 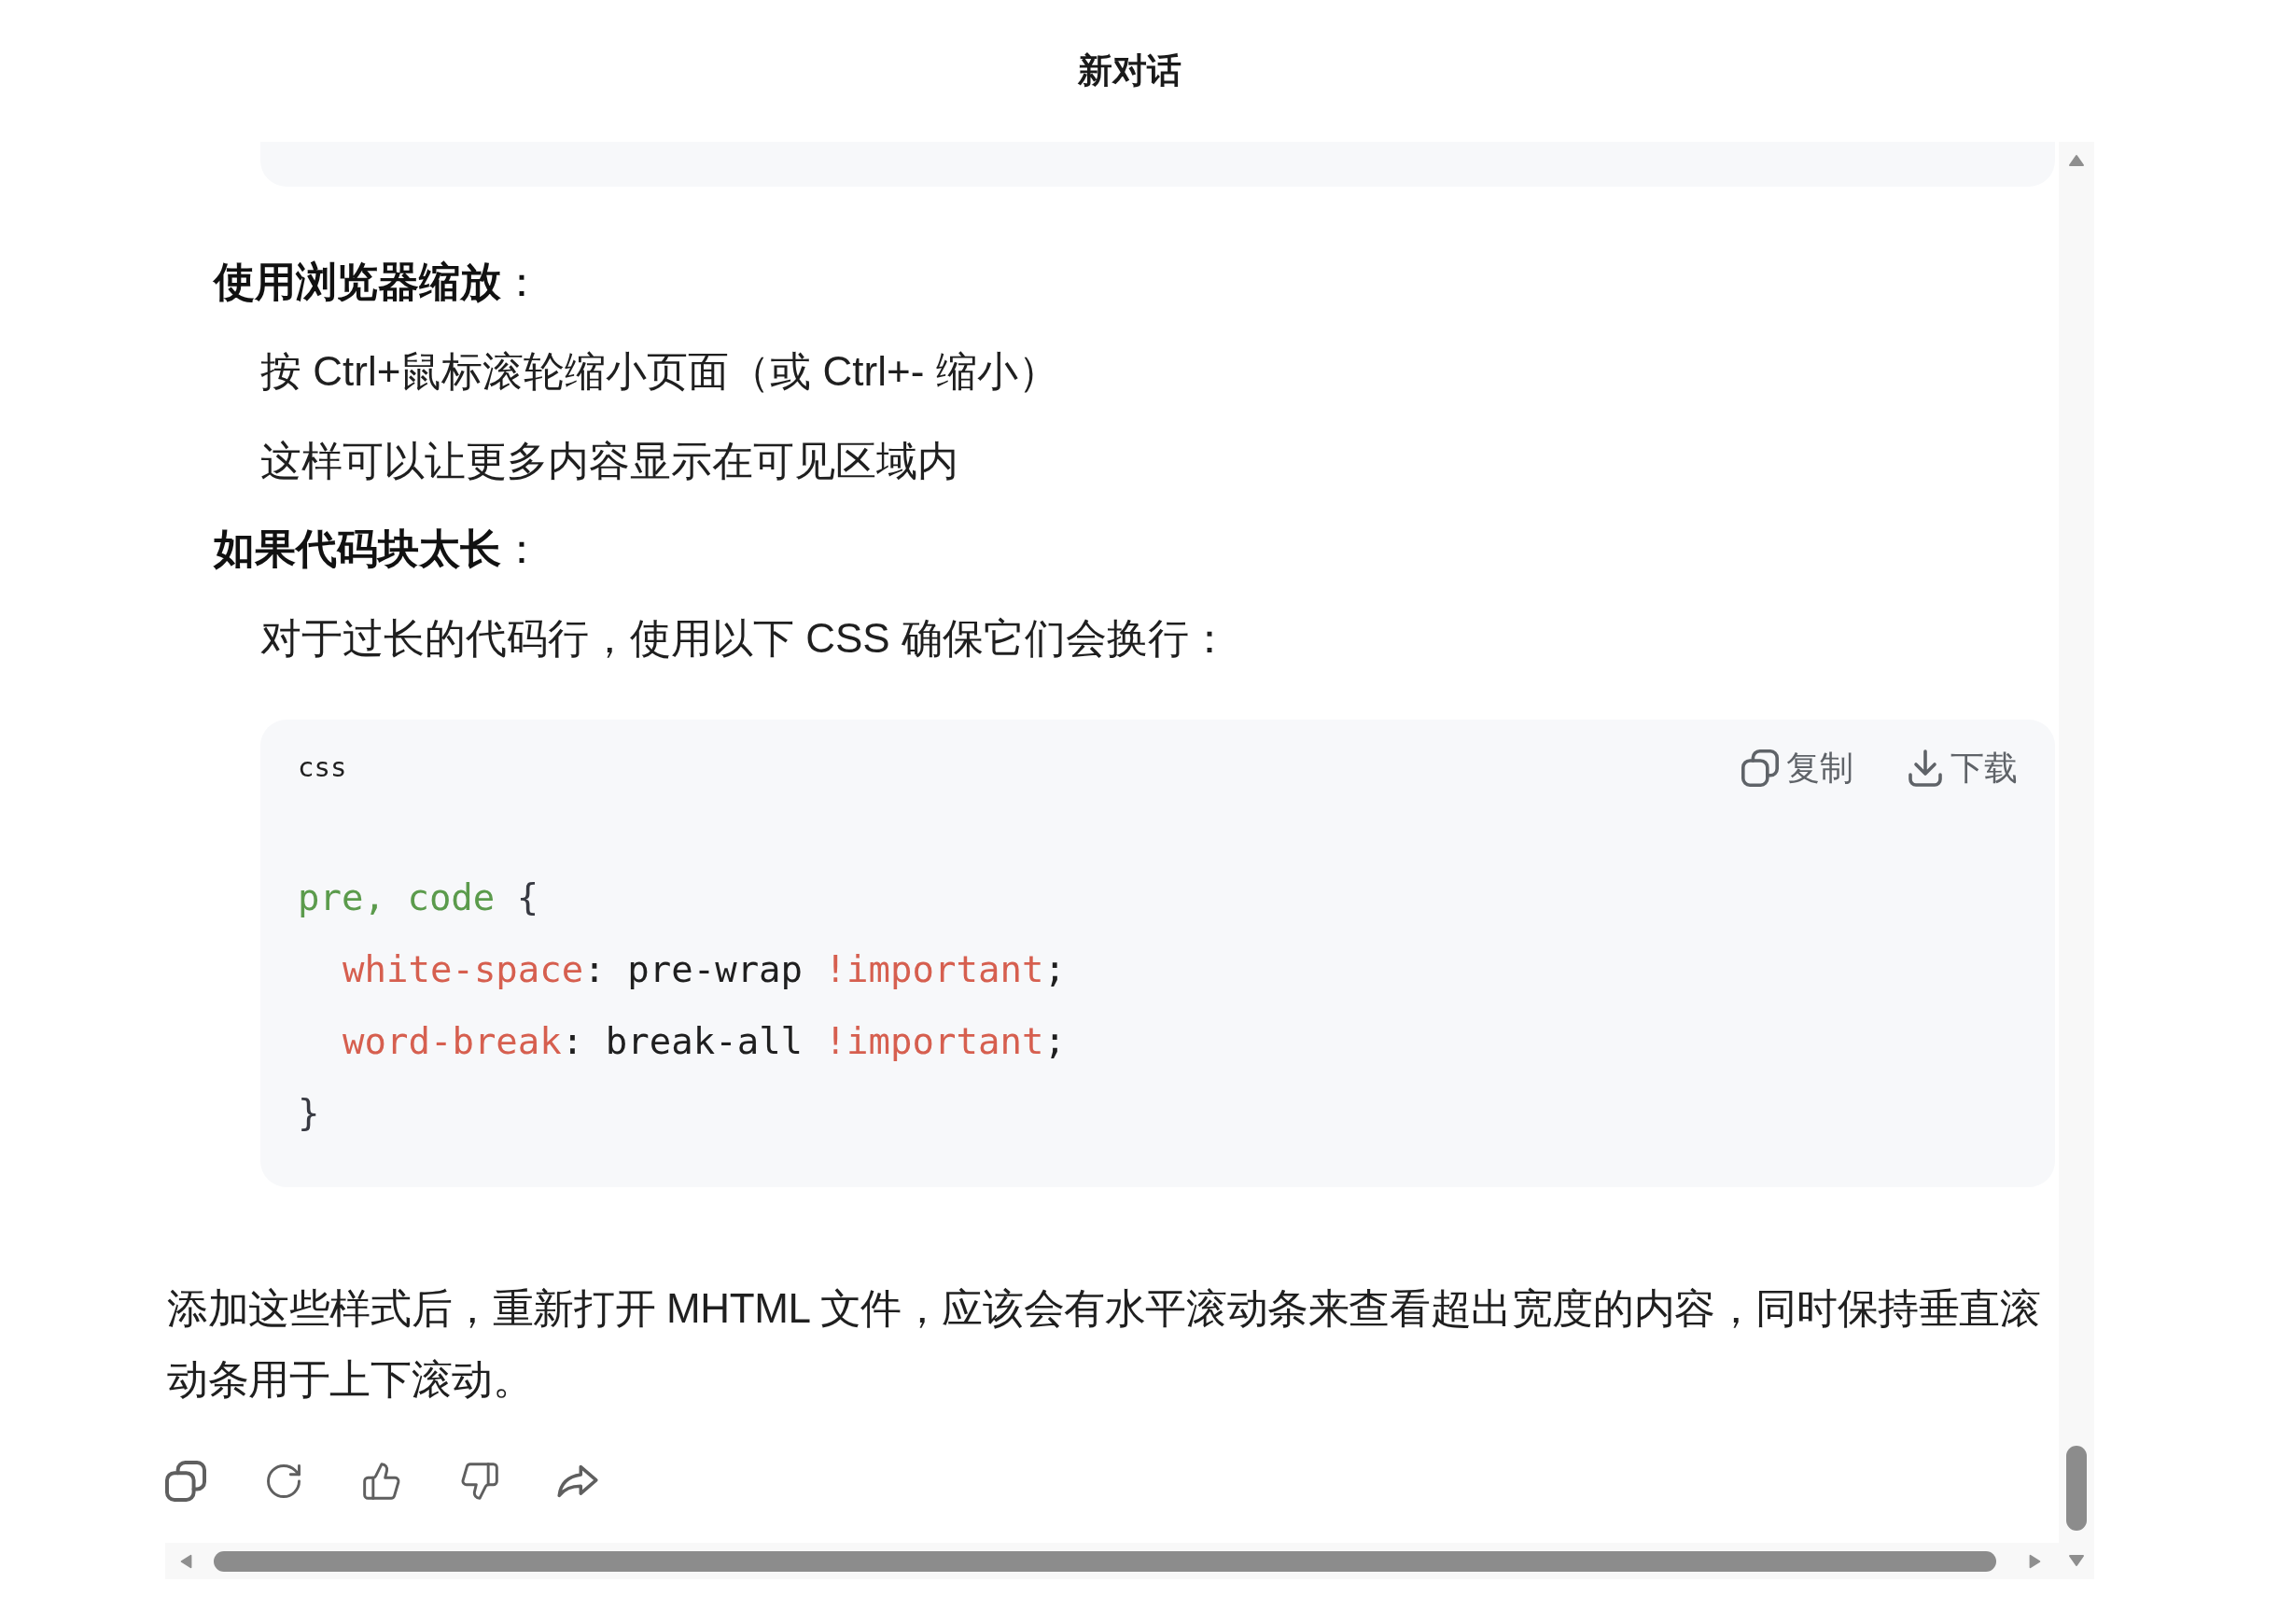 I want to click on section-heading: 如果代码块太长：, so click(x=378, y=549).